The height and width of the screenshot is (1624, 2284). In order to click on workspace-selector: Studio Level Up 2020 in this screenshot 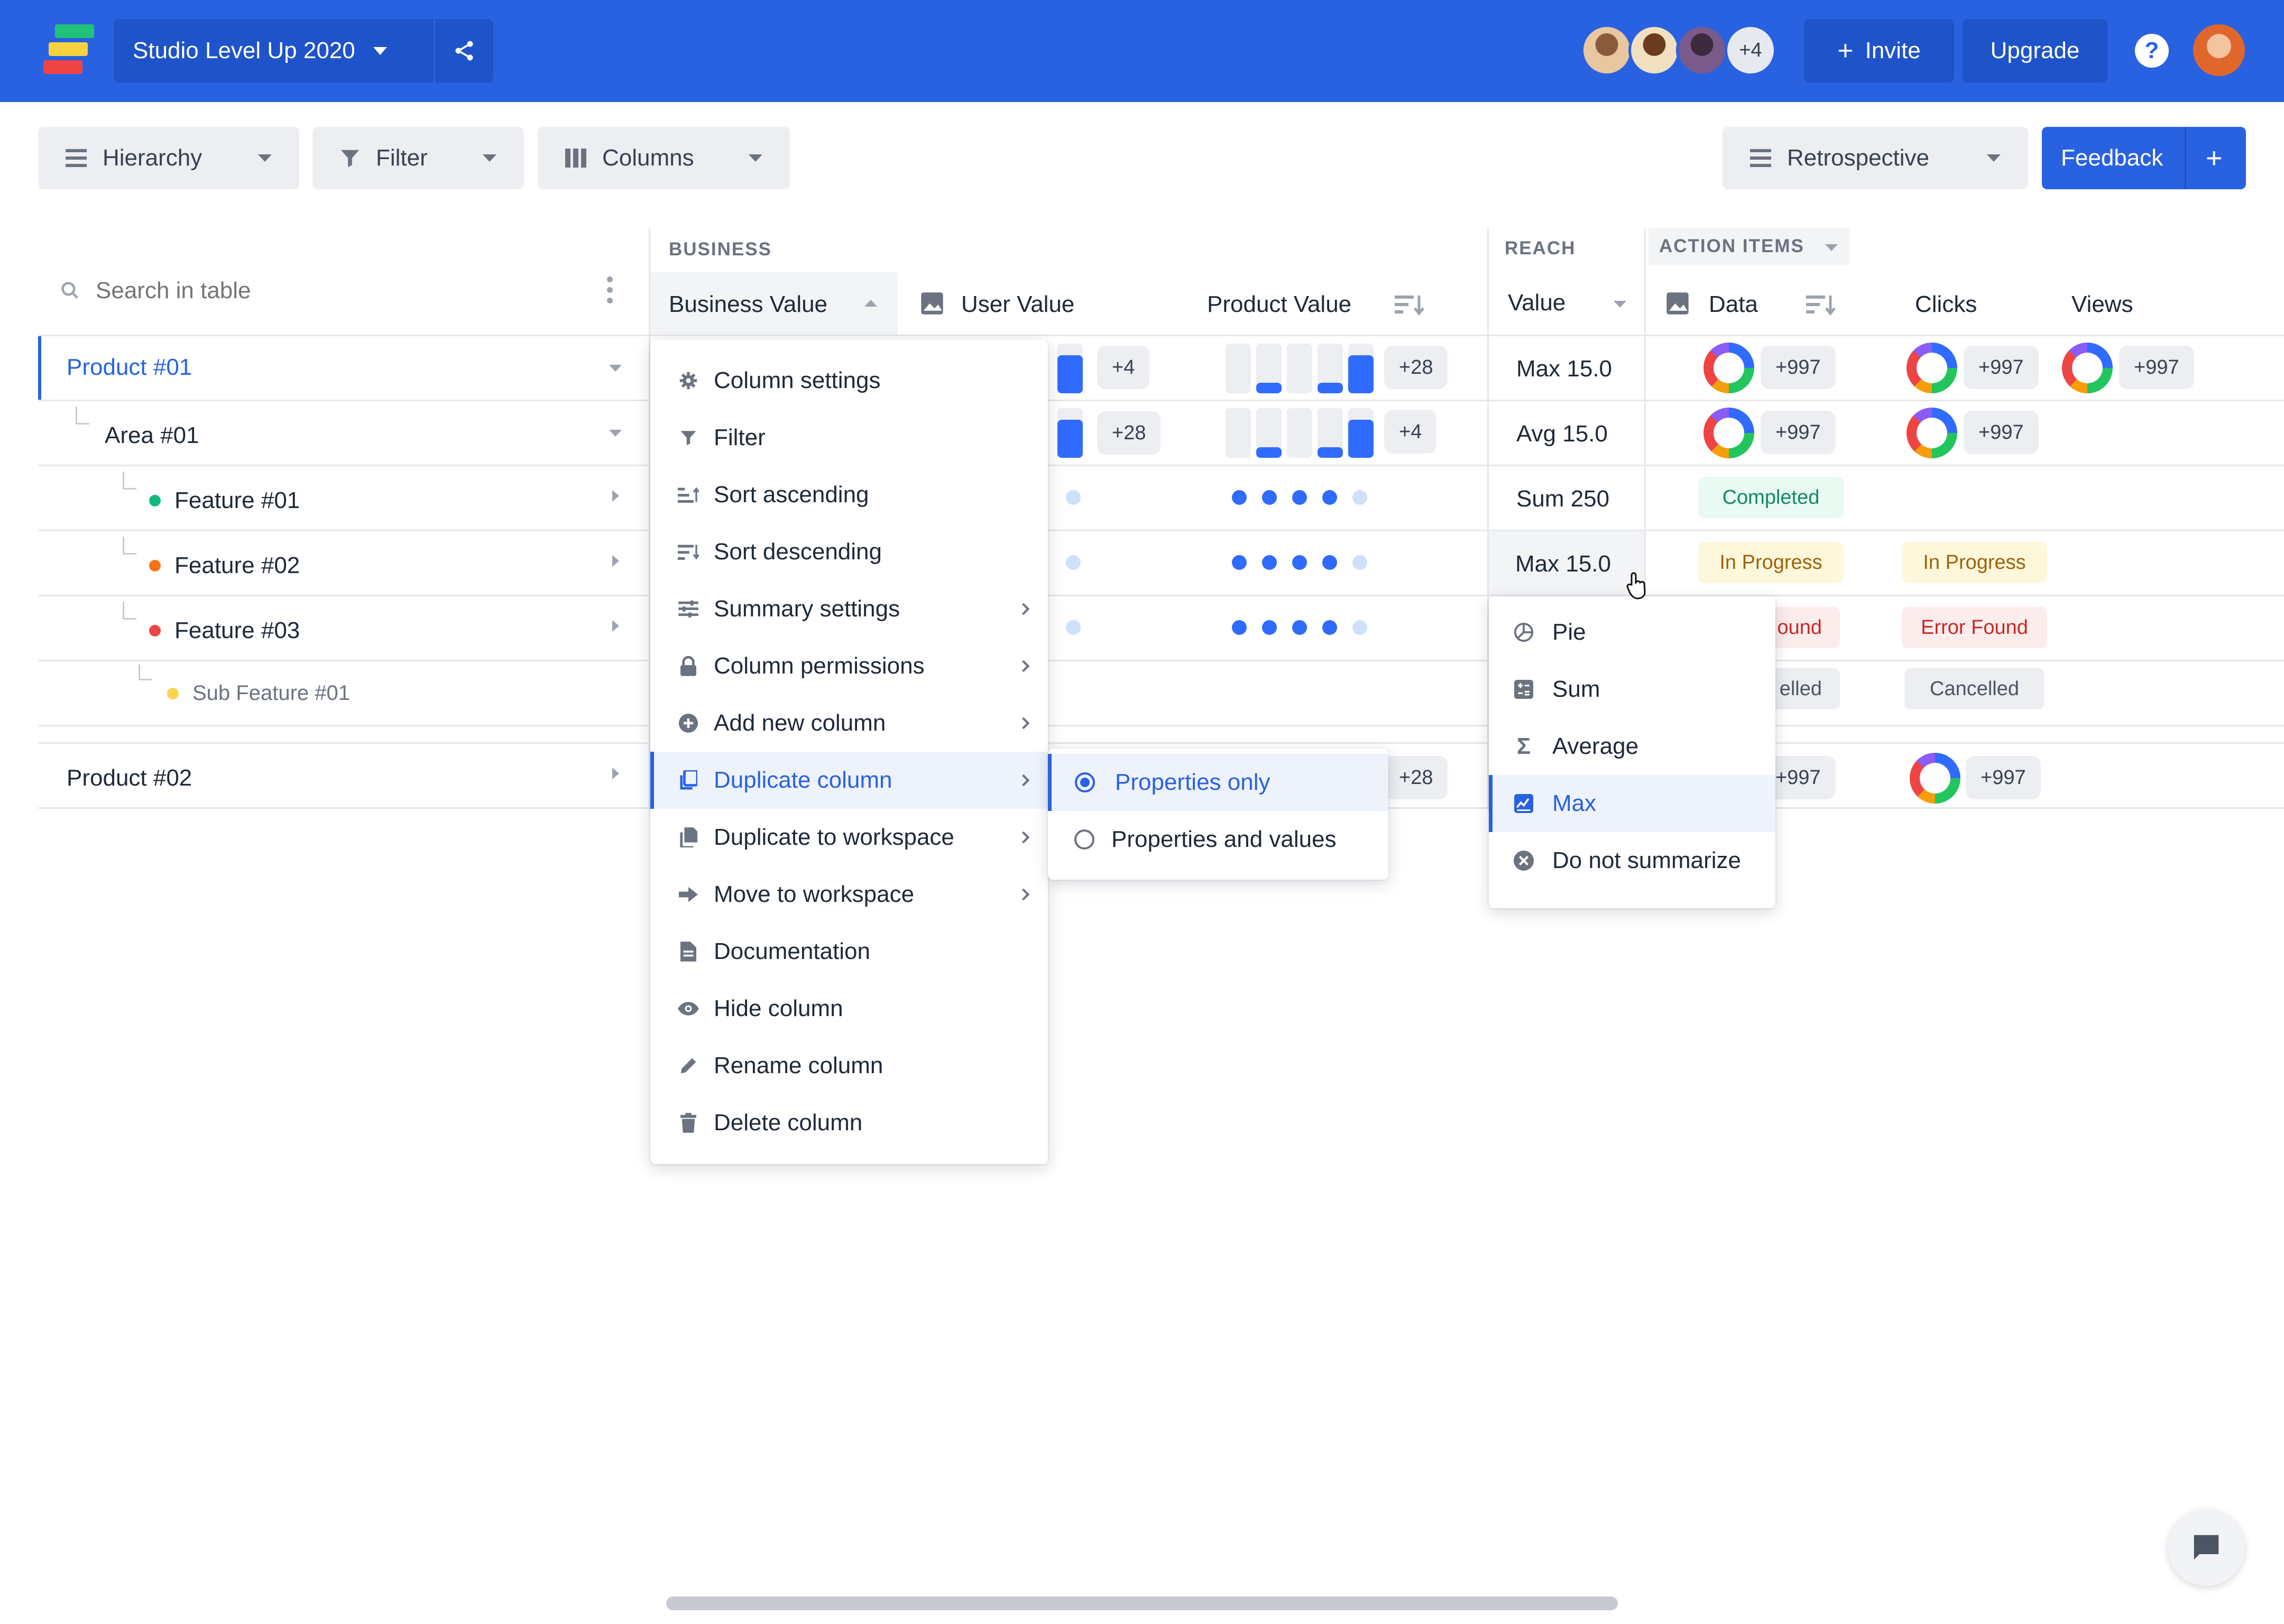, I will do `click(274, 50)`.